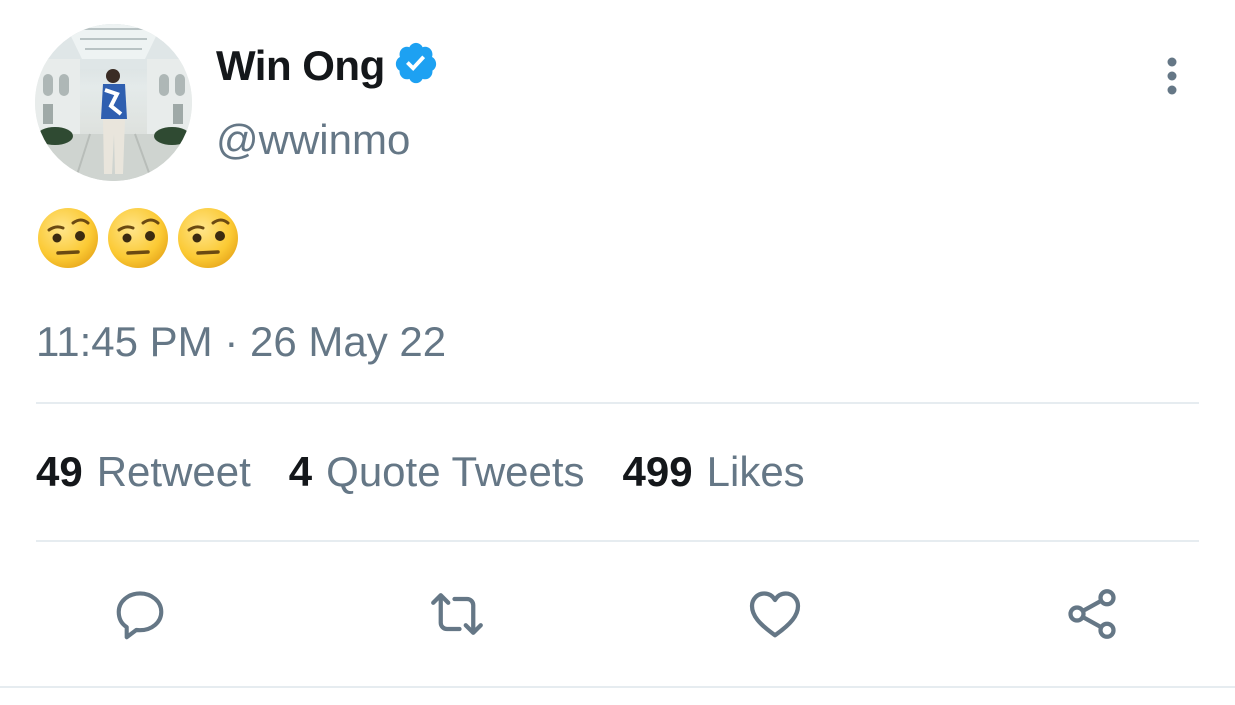  I want to click on likes-stat: 499 Likes, so click(714, 472).